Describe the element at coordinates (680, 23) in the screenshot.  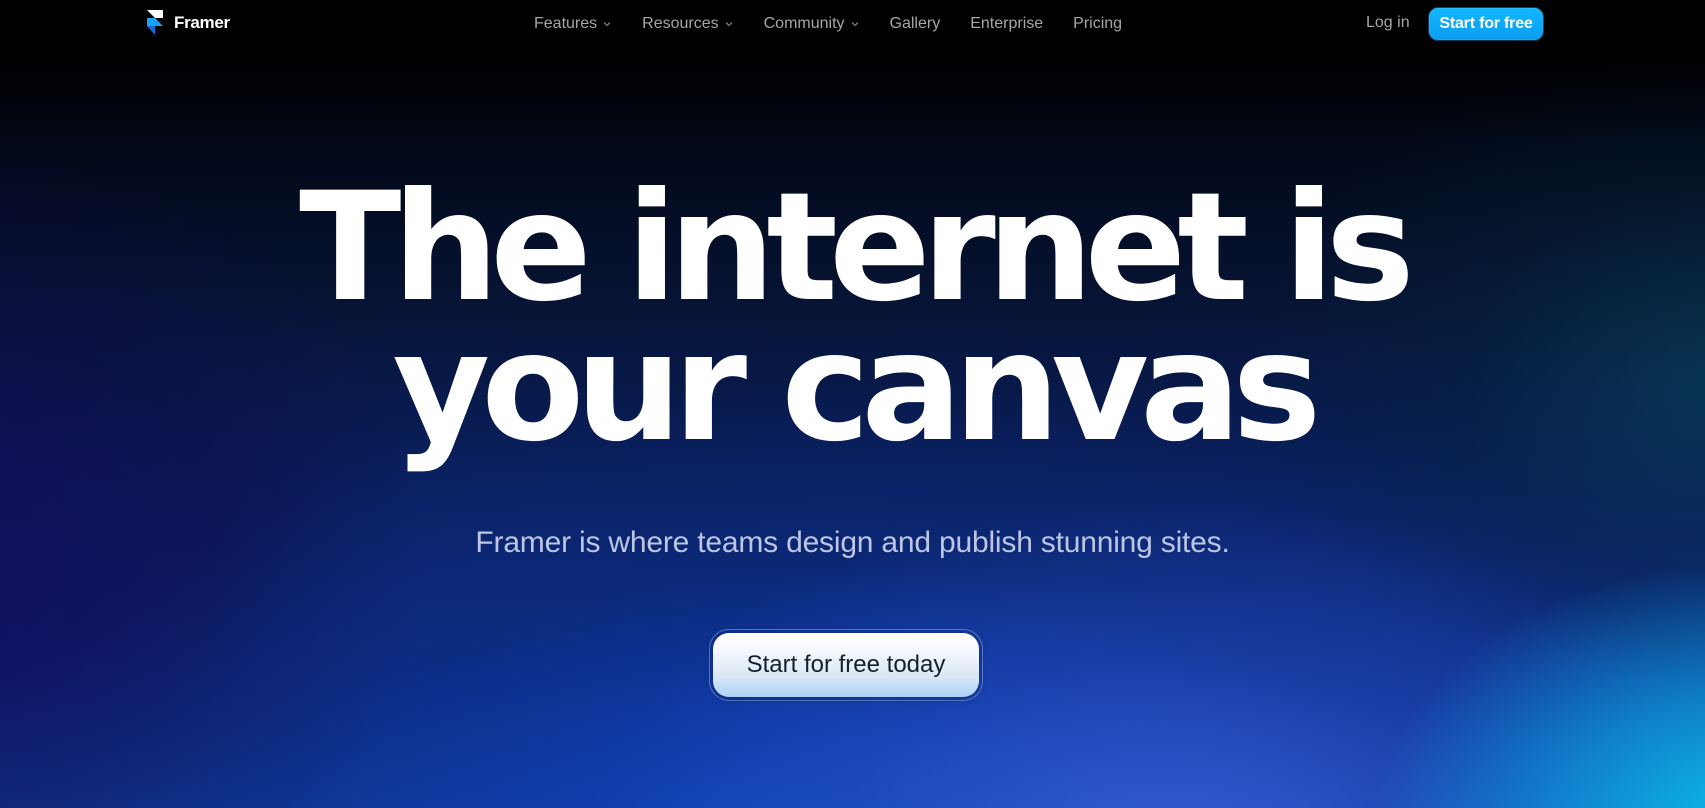
I see `nav-item-label: Resources` at that location.